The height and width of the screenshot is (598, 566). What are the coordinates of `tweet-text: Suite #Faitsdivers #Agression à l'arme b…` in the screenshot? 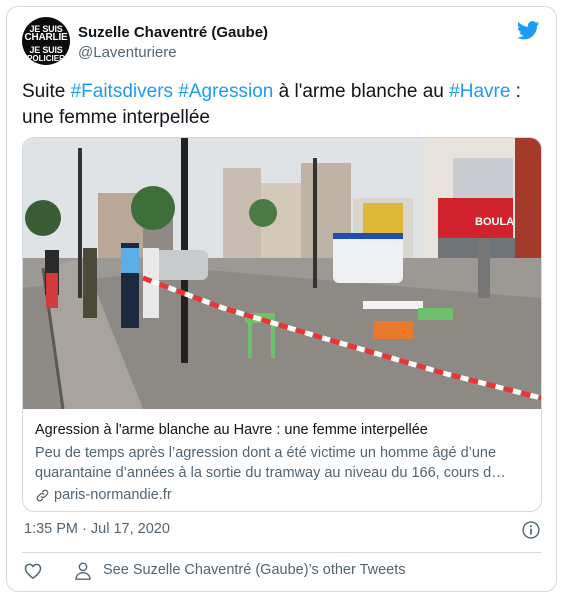 It's located at (279, 105).